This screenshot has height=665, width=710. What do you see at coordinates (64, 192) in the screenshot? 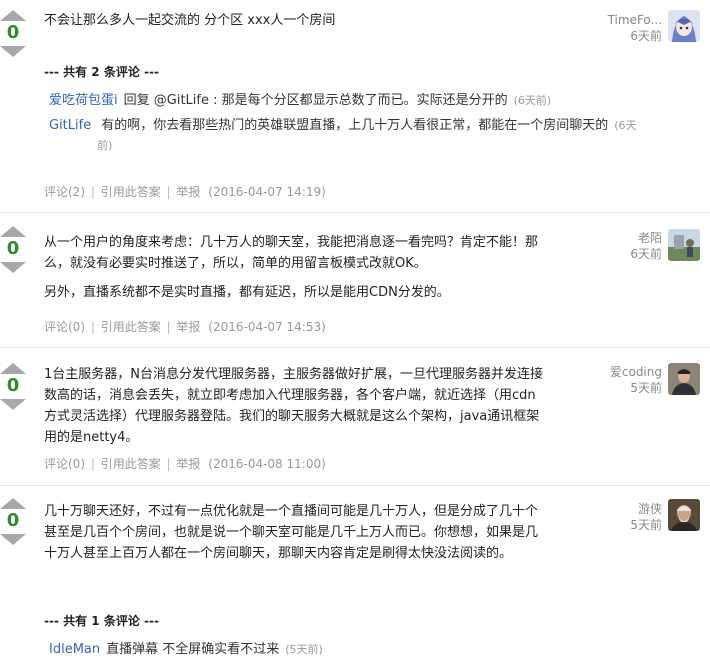
I see `comments-link: 评论(2)` at bounding box center [64, 192].